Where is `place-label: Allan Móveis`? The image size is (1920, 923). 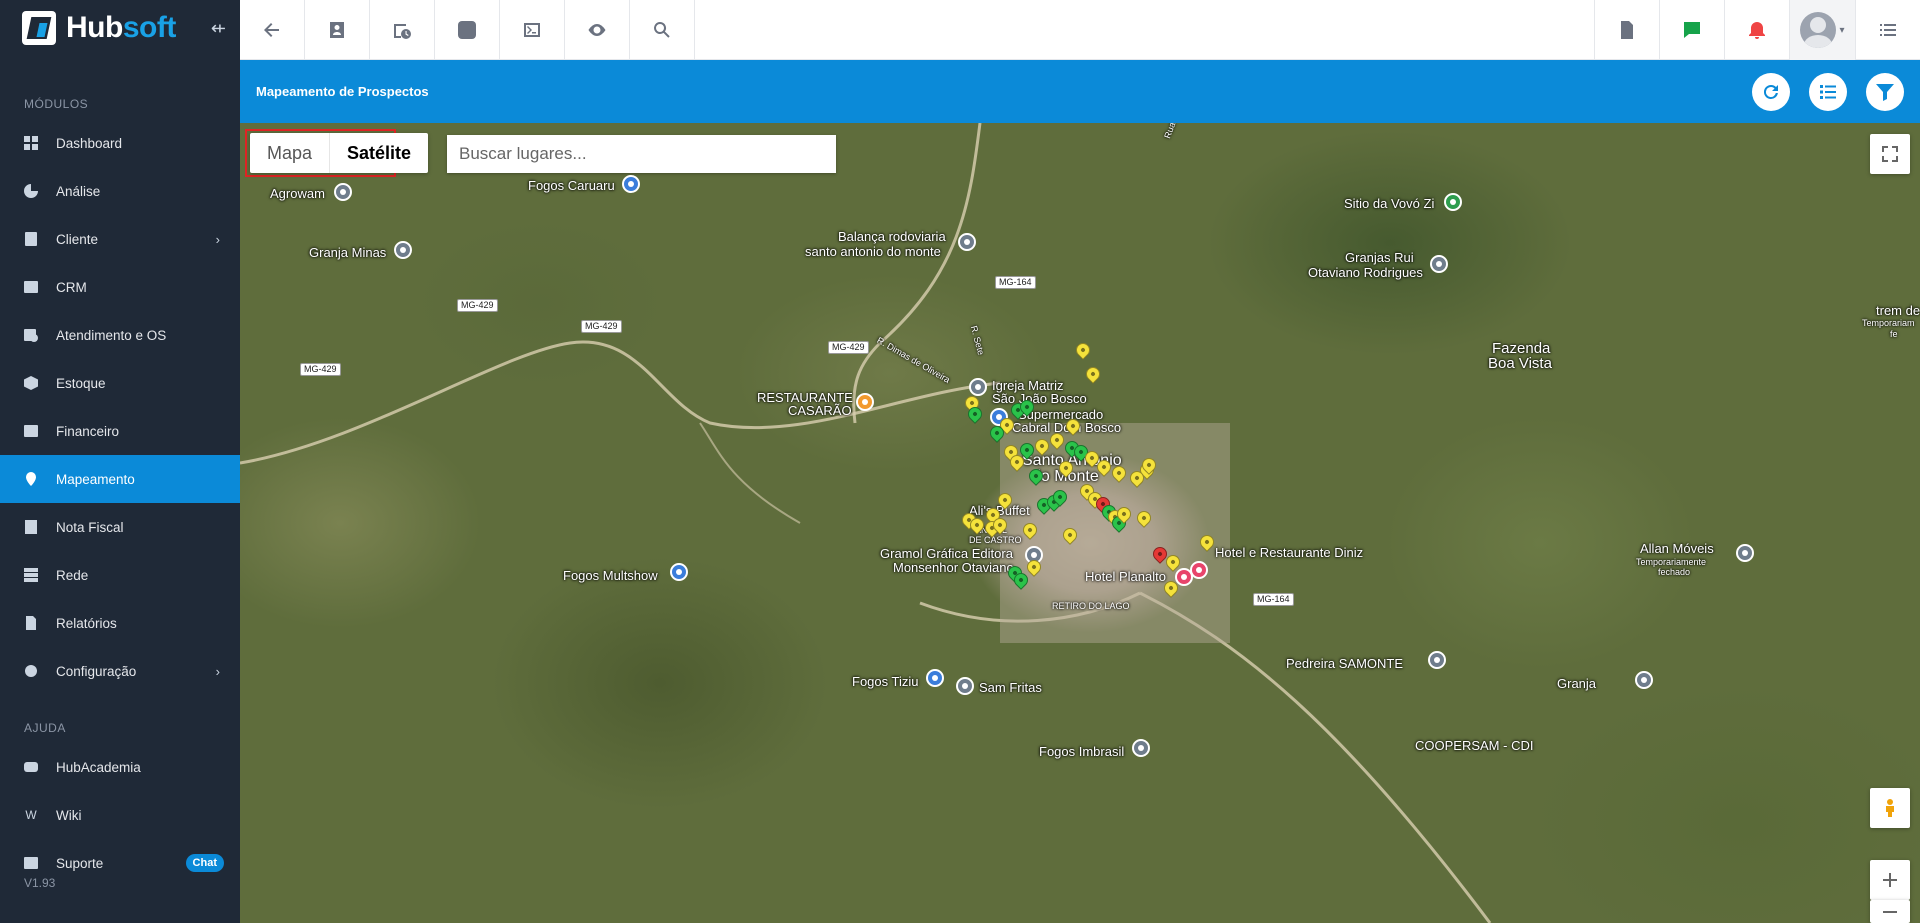
place-label: Allan Móveis is located at coordinates (1677, 548).